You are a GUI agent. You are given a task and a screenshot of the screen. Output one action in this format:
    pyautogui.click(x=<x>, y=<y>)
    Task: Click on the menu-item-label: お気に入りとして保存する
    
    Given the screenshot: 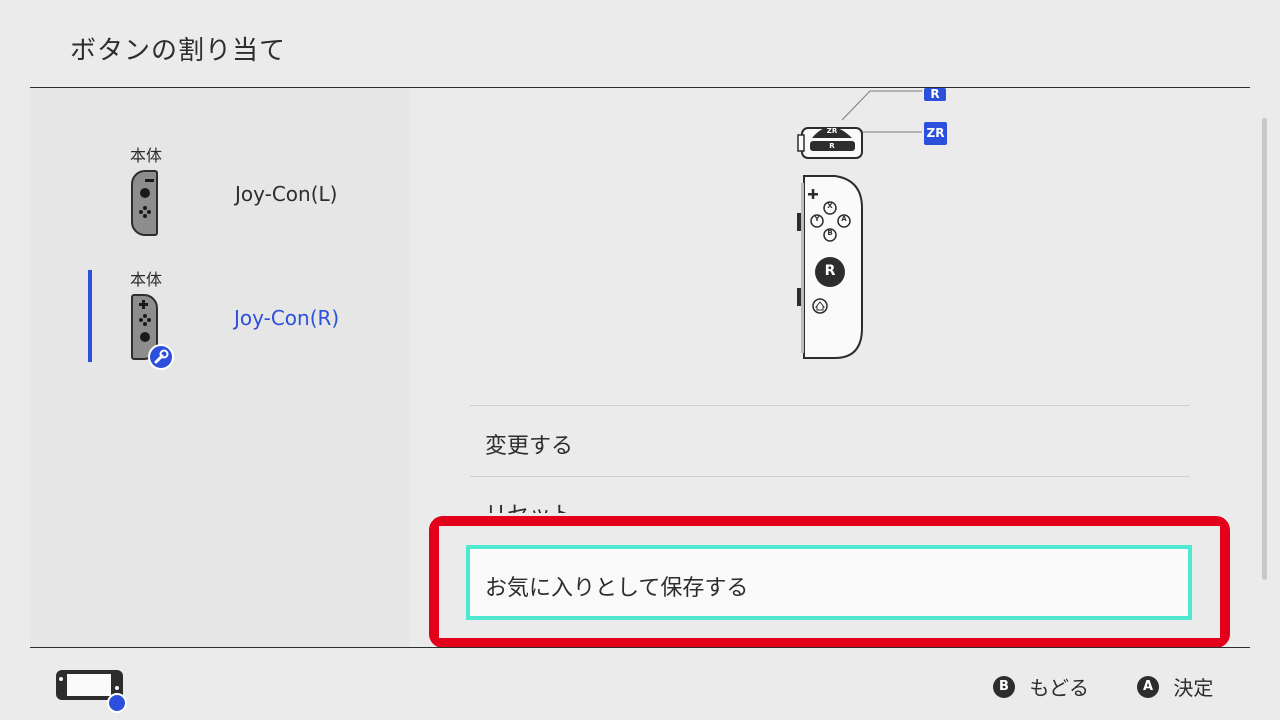 What is the action you would take?
    pyautogui.click(x=617, y=588)
    